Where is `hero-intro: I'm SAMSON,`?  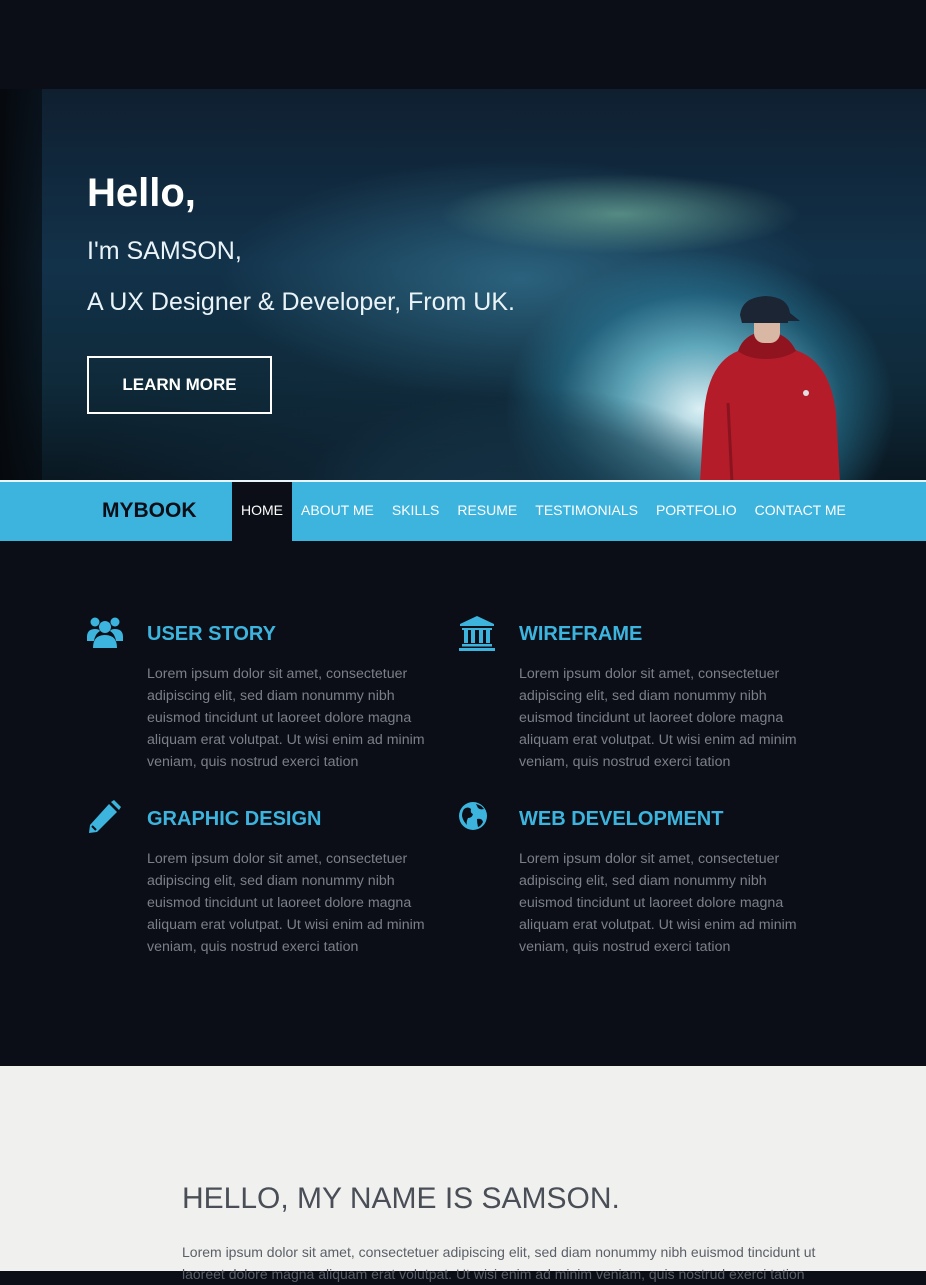
hero-intro: I'm SAMSON, is located at coordinates (164, 251).